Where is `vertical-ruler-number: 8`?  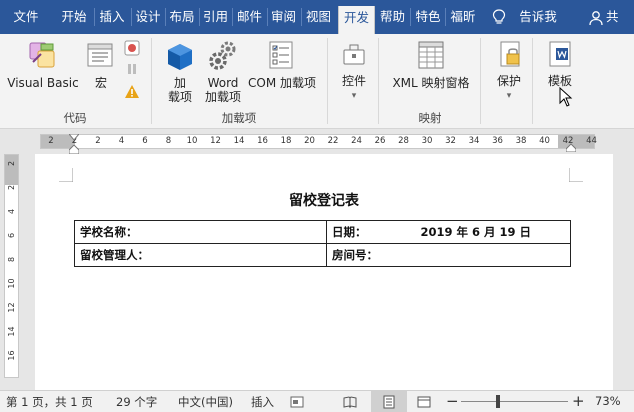
vertical-ruler-number: 8 is located at coordinates (11, 259).